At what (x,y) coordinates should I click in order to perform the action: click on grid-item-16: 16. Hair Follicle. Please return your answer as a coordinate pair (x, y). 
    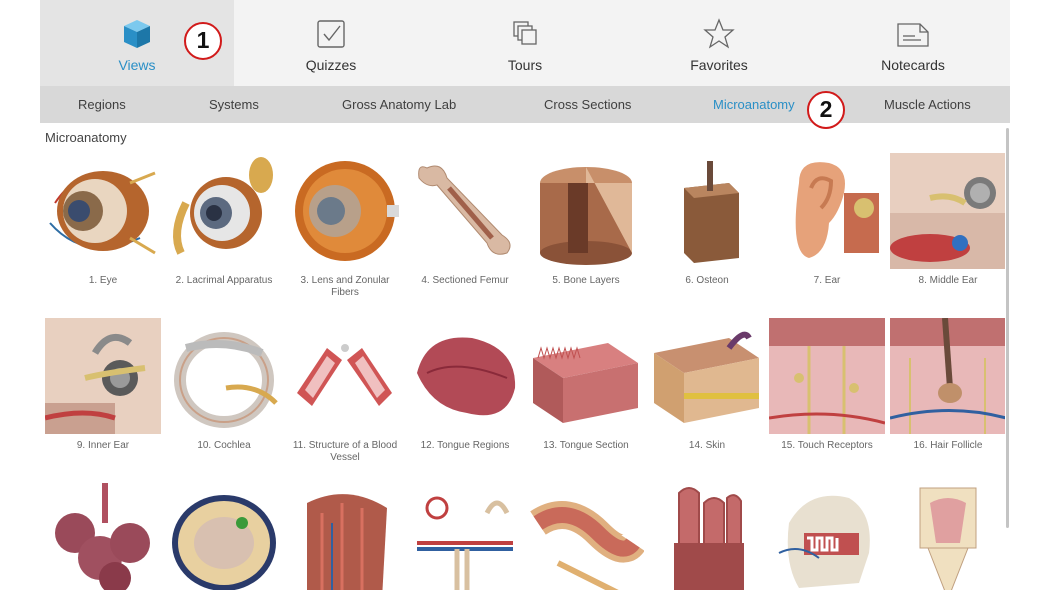
    Looking at the image, I should click on (947, 385).